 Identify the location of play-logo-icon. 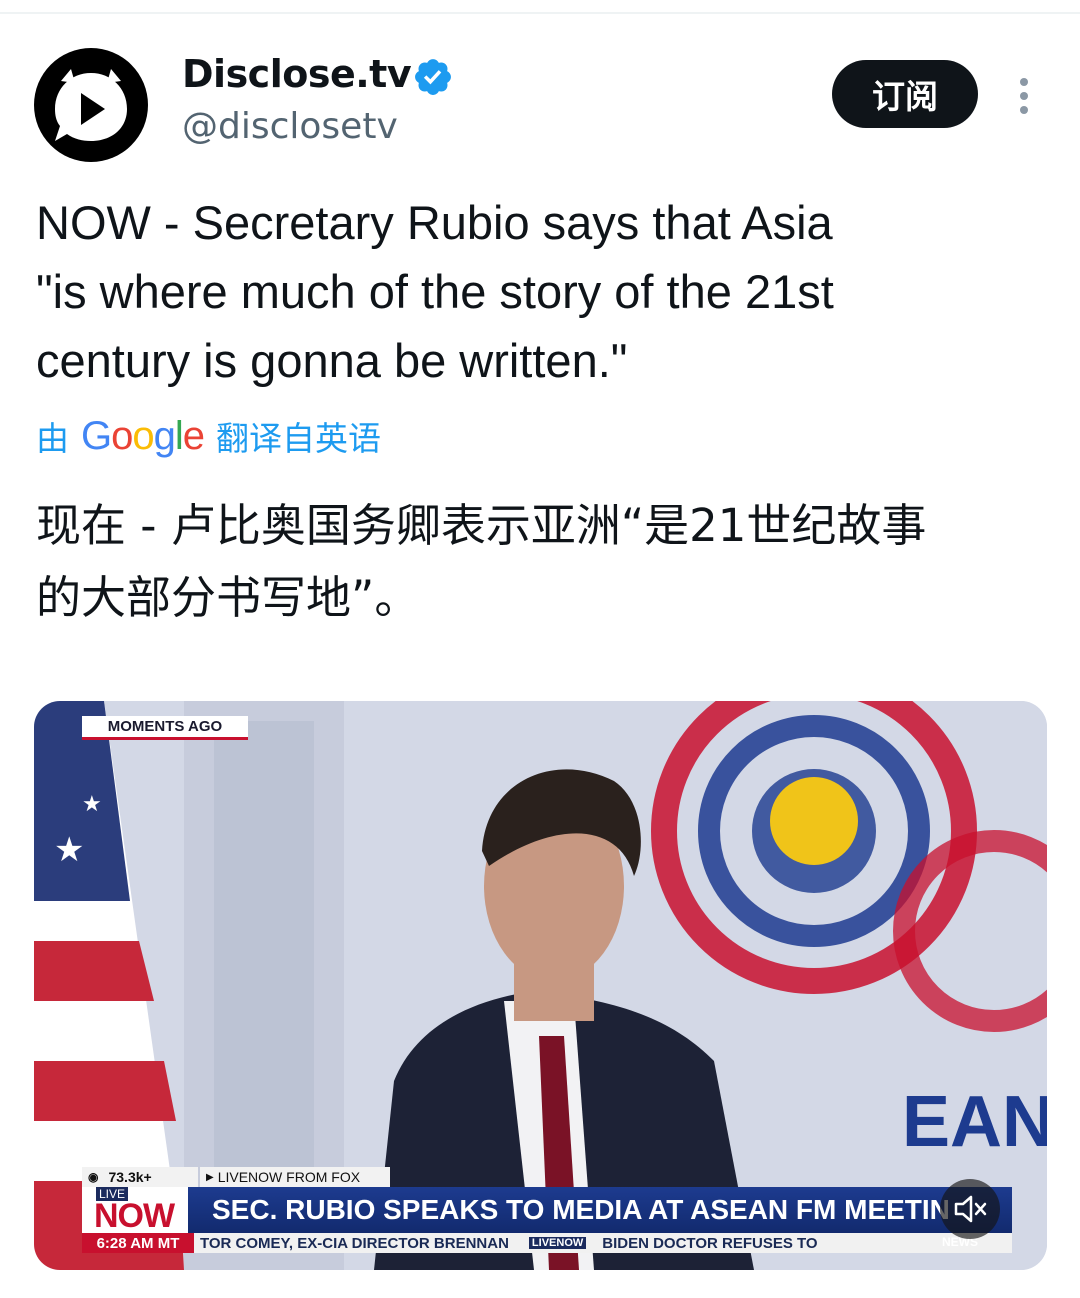
(91, 105).